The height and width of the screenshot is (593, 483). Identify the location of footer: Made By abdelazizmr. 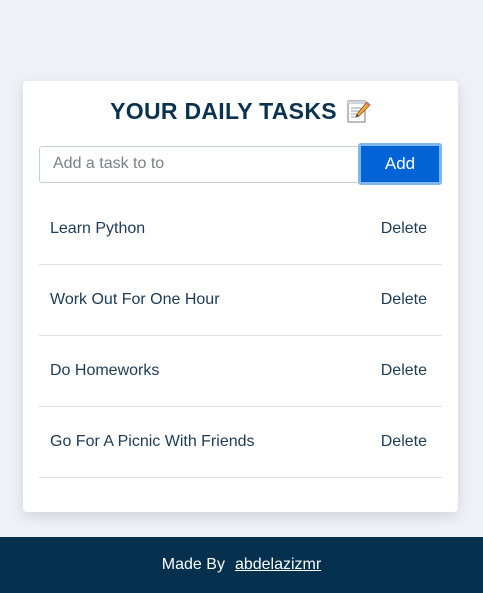
(241, 565).